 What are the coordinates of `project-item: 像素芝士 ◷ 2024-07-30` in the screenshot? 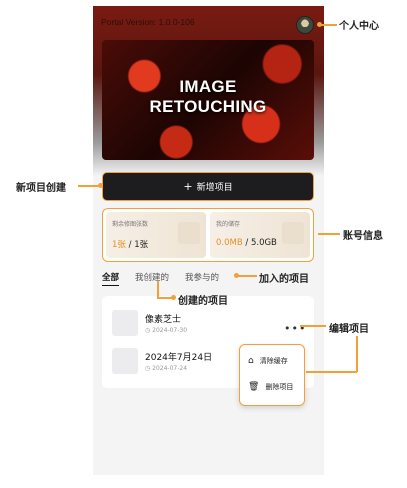 It's located at (207, 325).